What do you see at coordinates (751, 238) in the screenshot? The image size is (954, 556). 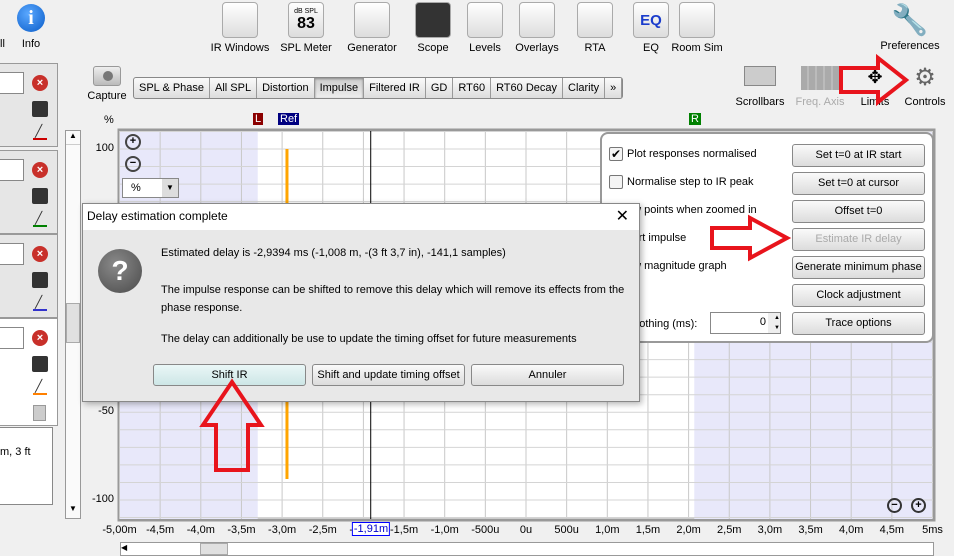 I see `arrow-right-annotation-estimate` at bounding box center [751, 238].